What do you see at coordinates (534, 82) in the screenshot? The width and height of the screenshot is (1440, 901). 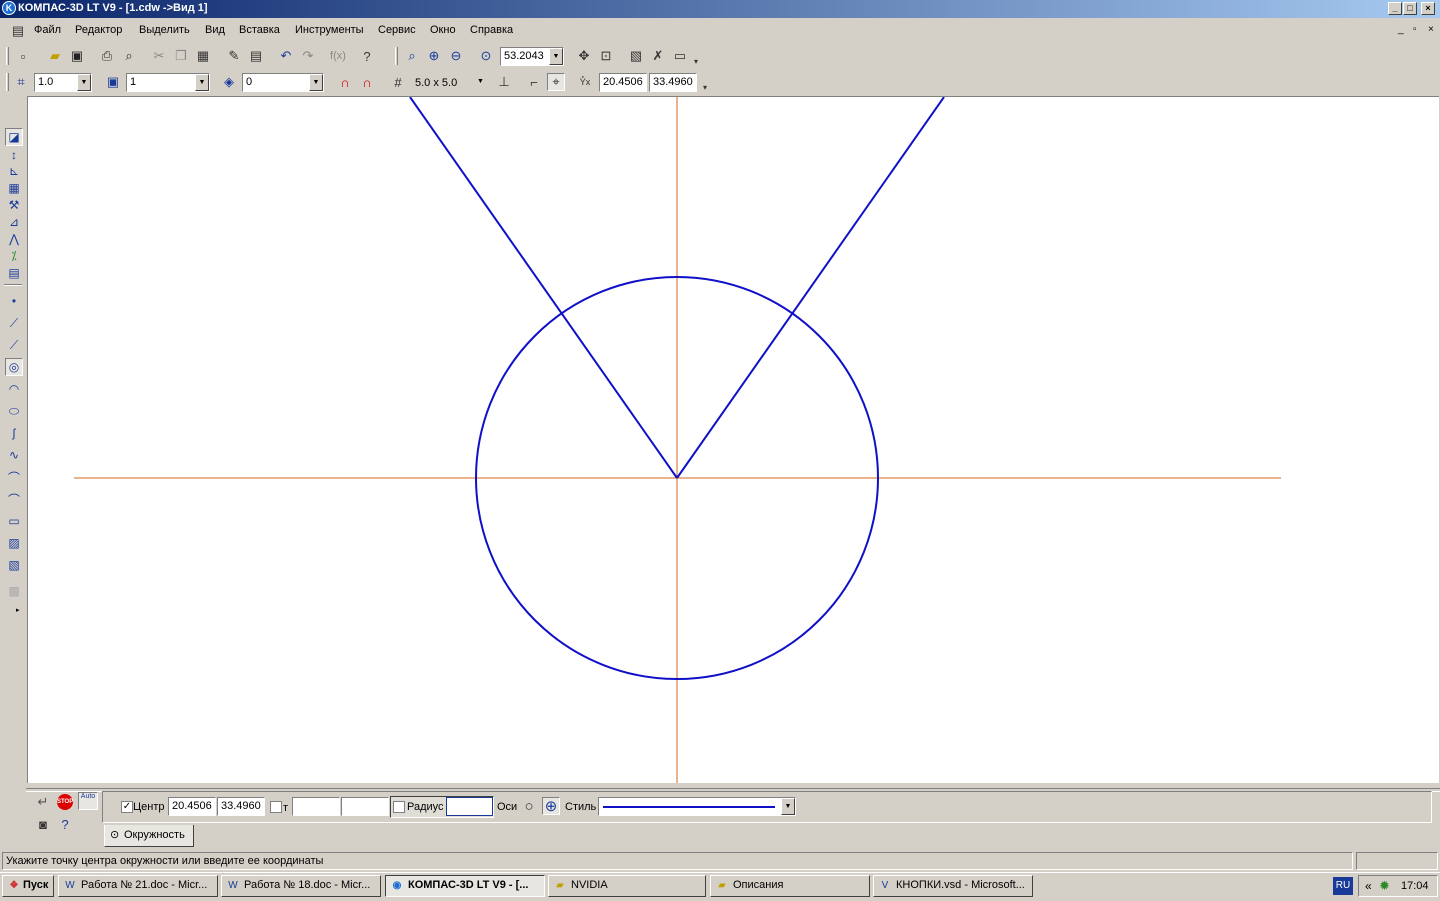 I see `ortho-icon: ⌐` at bounding box center [534, 82].